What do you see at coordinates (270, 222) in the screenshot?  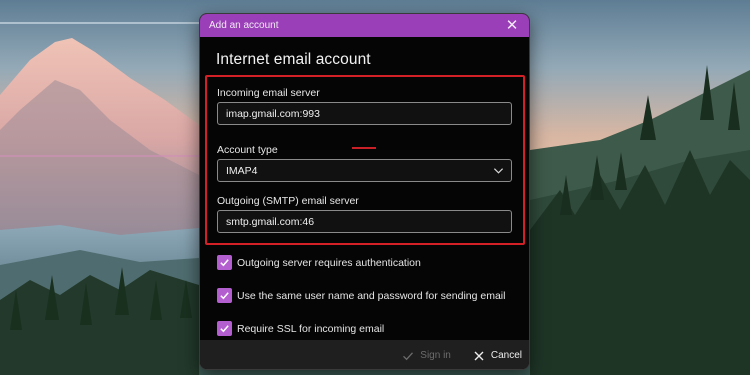 I see `outgoing-server-value: smtp.gmail.com:46` at bounding box center [270, 222].